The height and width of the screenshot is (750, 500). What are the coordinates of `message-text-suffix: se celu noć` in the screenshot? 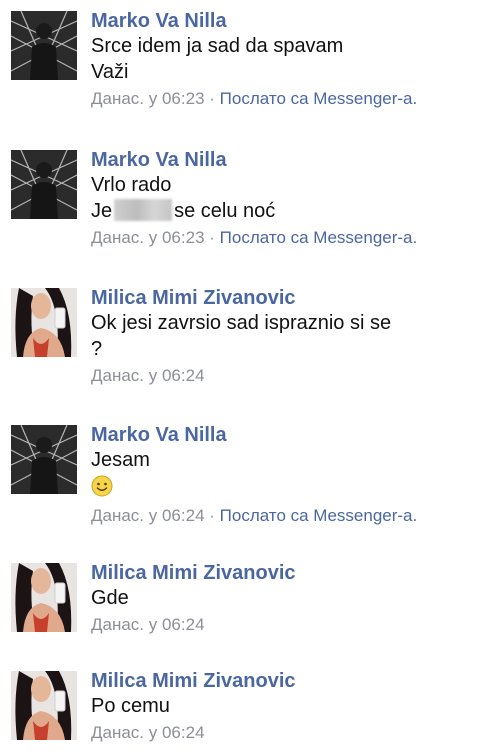 It's located at (225, 211).